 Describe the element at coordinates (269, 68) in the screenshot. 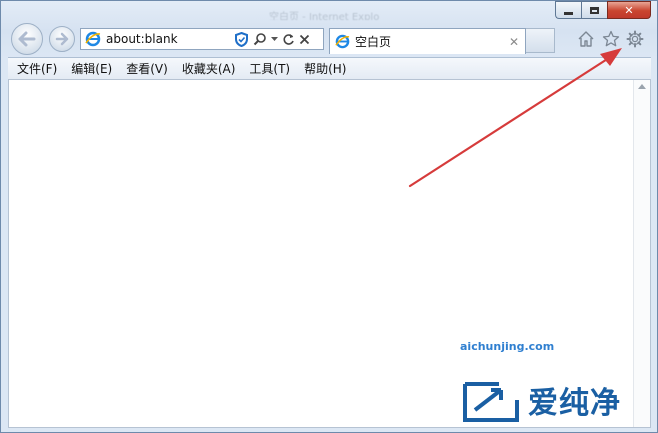

I see `menu-tools: 工具(T)` at that location.